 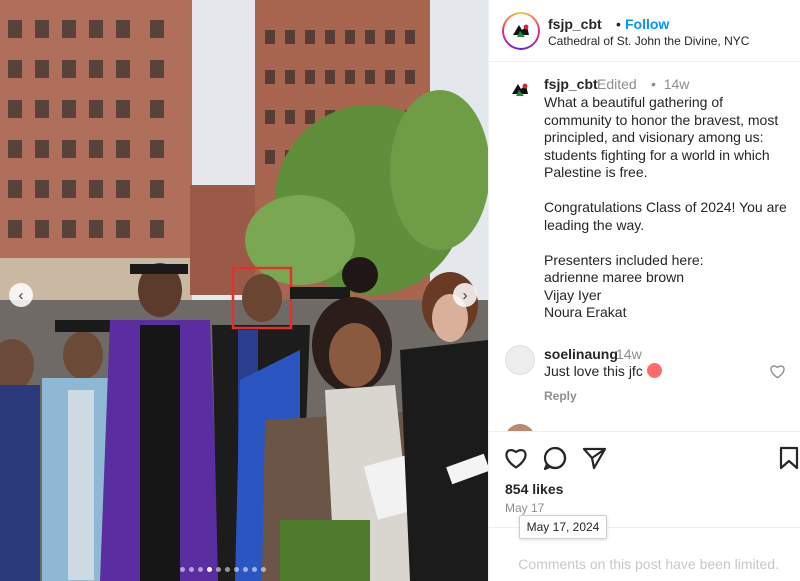 I want to click on heart-icon, so click(x=516, y=458).